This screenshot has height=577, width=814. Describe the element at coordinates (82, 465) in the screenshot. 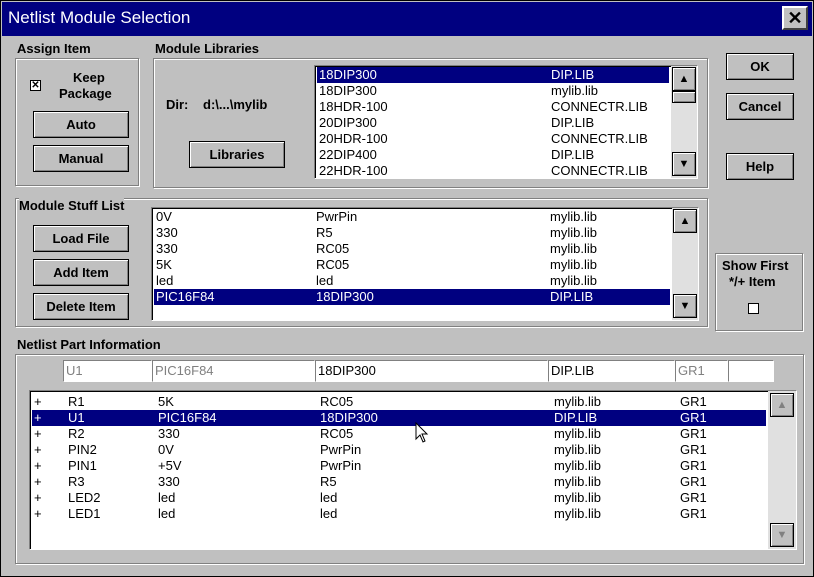

I see `list-cell: PIN1` at that location.